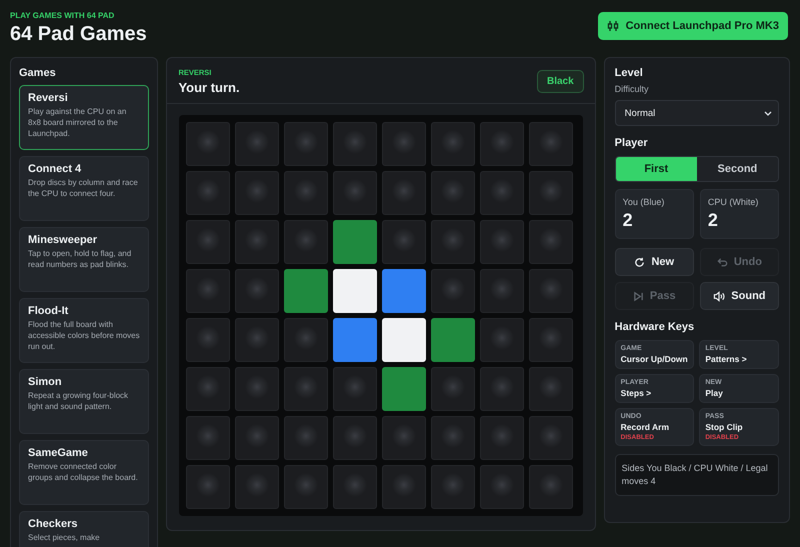  Describe the element at coordinates (209, 87) in the screenshot. I see `turn-status: Your turn.` at that location.